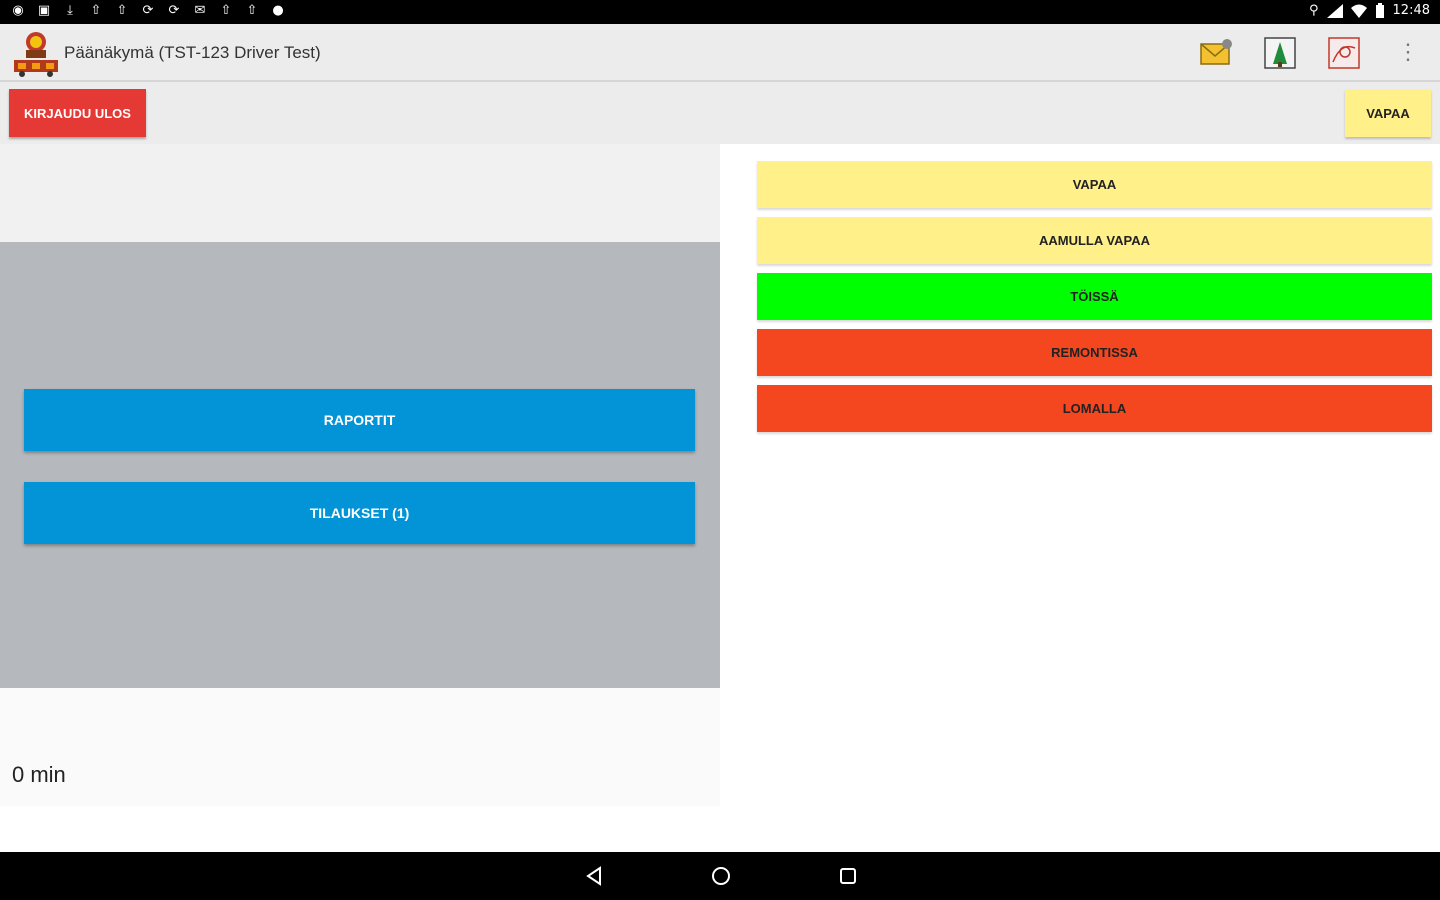 The image size is (1440, 900). I want to click on left-panel-footer, so click(360, 747).